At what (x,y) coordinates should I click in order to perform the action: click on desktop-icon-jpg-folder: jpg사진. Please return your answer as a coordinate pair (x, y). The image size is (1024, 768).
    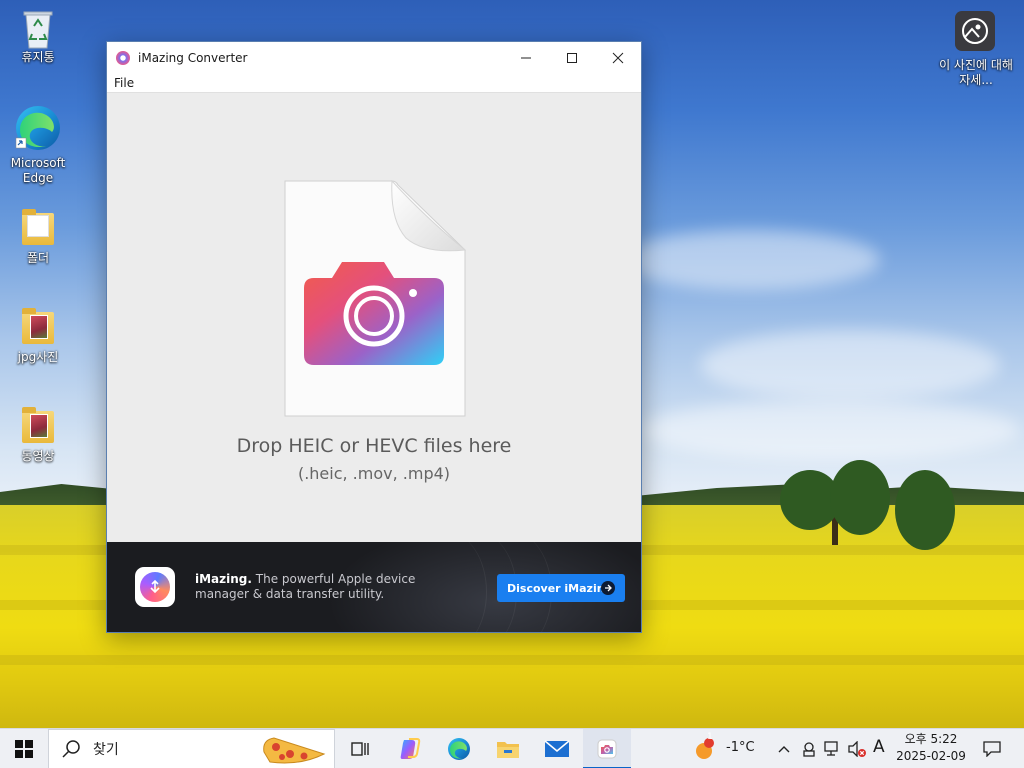
    Looking at the image, I should click on (38, 335).